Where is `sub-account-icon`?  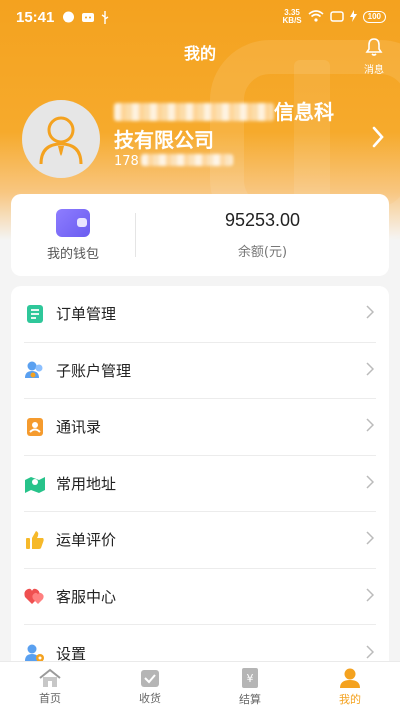 sub-account-icon is located at coordinates (35, 370).